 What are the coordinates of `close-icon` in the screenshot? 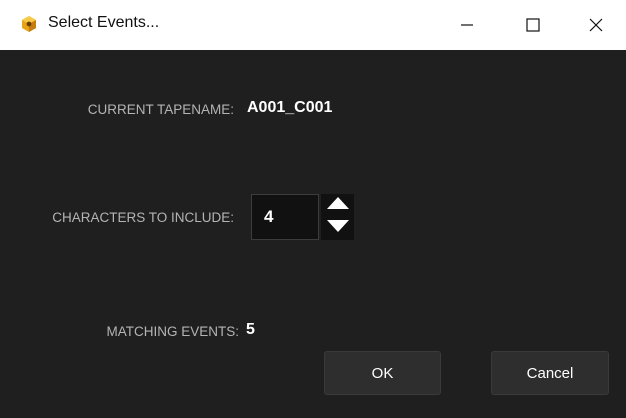 It's located at (596, 25).